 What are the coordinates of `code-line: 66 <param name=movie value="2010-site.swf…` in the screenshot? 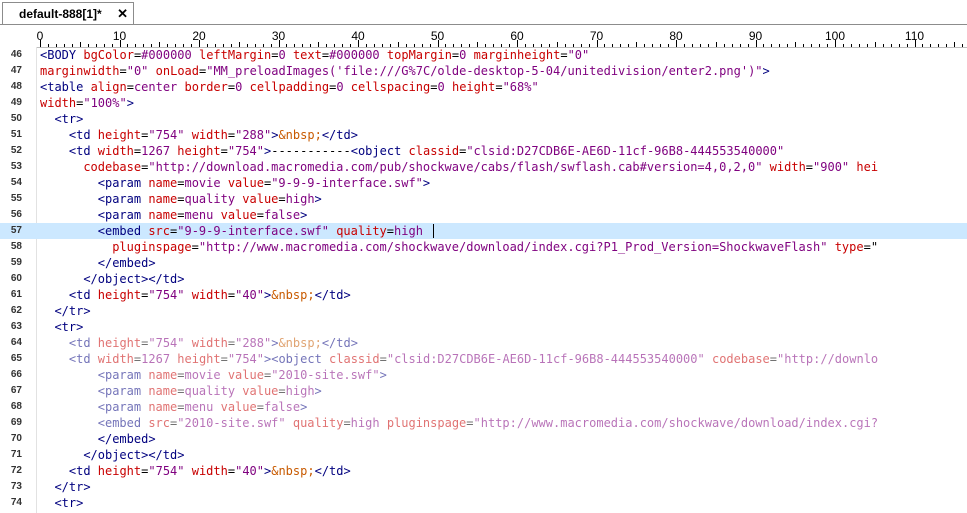 It's located at (483, 375).